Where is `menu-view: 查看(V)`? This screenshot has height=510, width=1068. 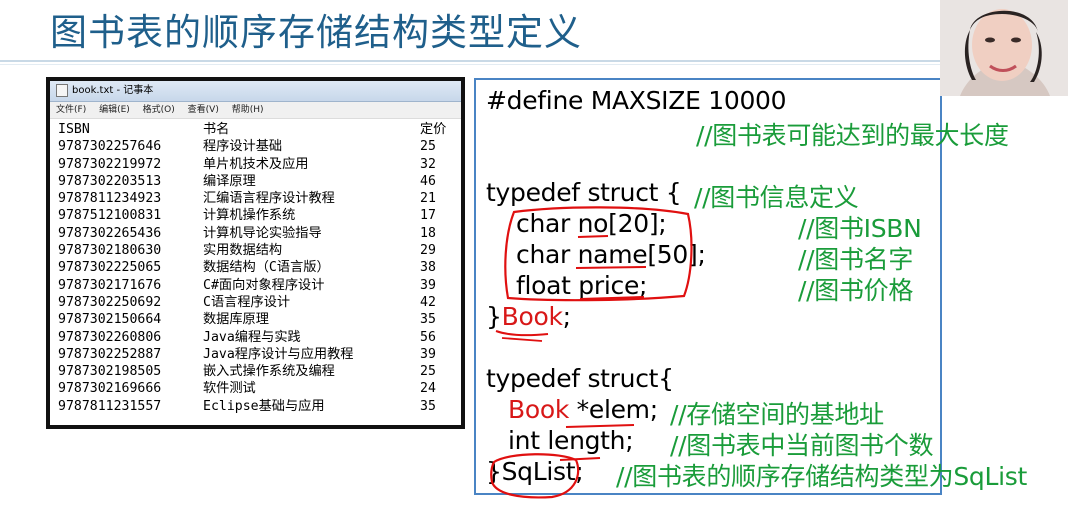 menu-view: 查看(V) is located at coordinates (203, 110).